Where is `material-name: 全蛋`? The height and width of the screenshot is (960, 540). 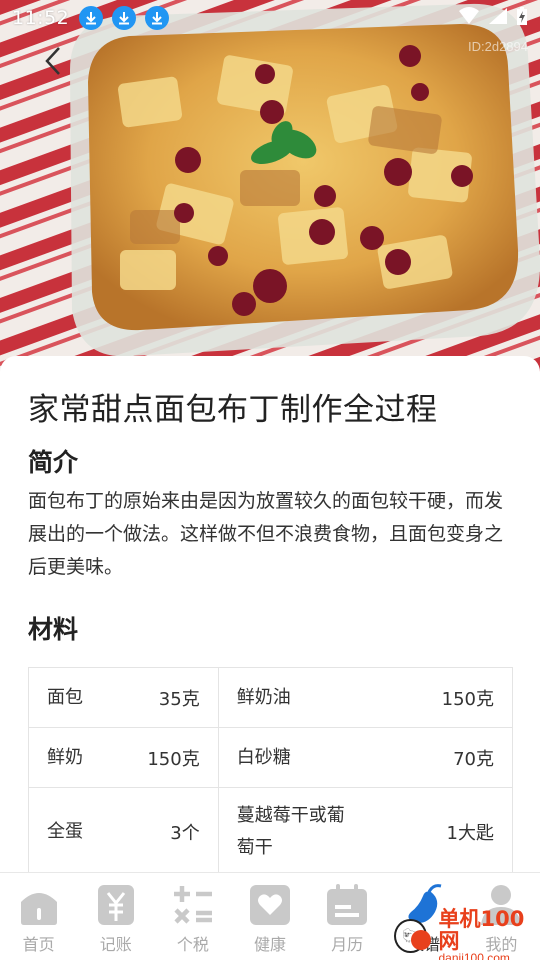 material-name: 全蛋 is located at coordinates (65, 831).